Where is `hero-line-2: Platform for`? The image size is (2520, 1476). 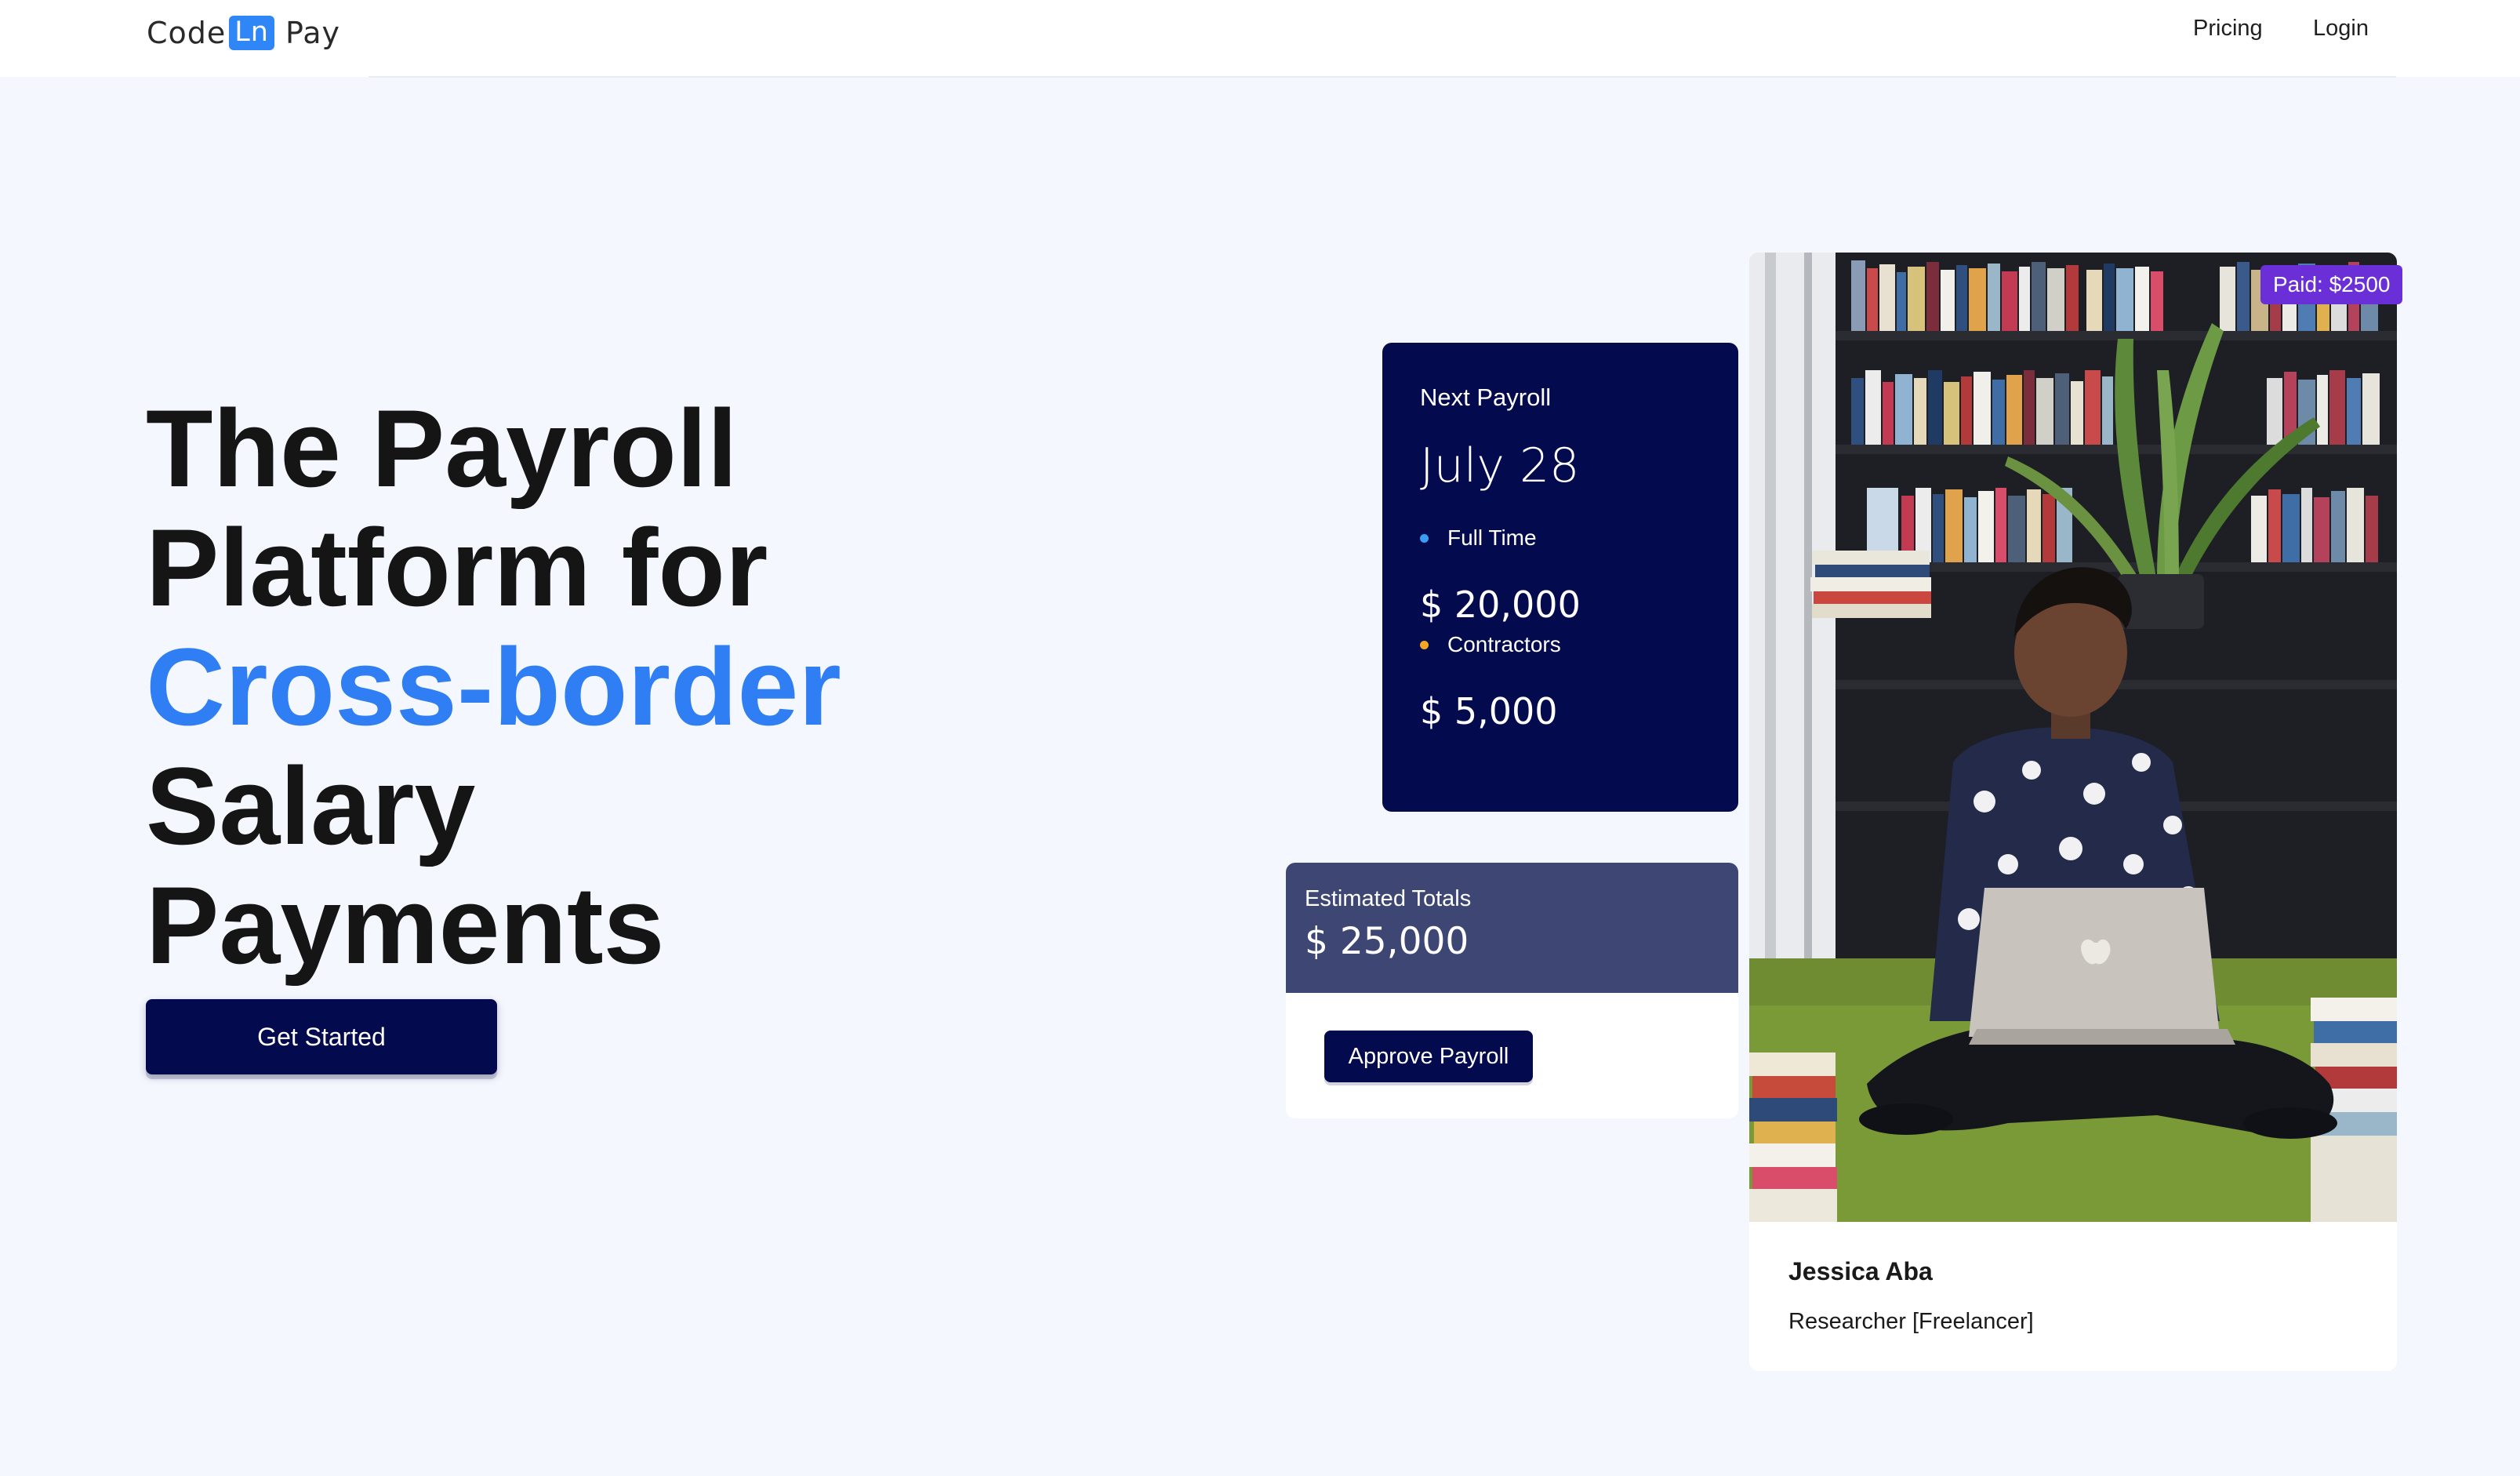 hero-line-2: Platform for is located at coordinates (457, 567).